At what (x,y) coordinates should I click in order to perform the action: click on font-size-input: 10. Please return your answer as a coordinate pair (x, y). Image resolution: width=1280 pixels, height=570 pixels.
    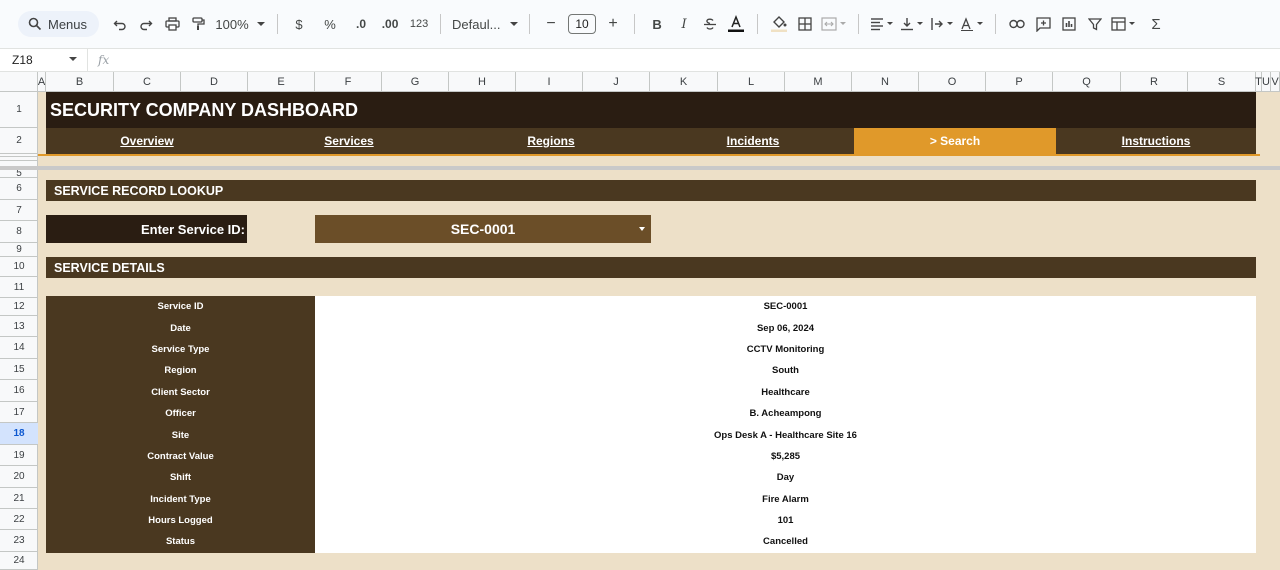
    Looking at the image, I should click on (582, 24).